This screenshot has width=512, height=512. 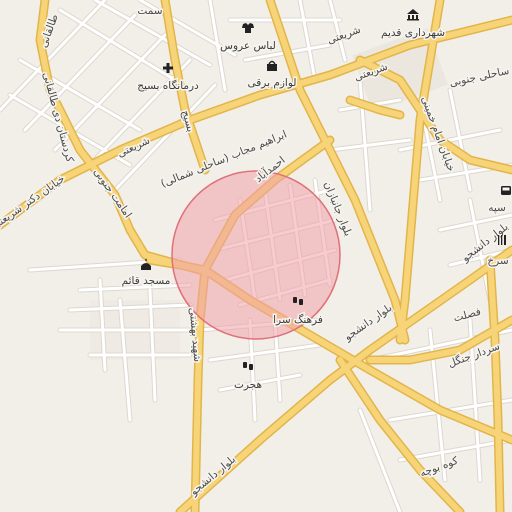 I want to click on poi-bus-station, so click(x=506, y=190).